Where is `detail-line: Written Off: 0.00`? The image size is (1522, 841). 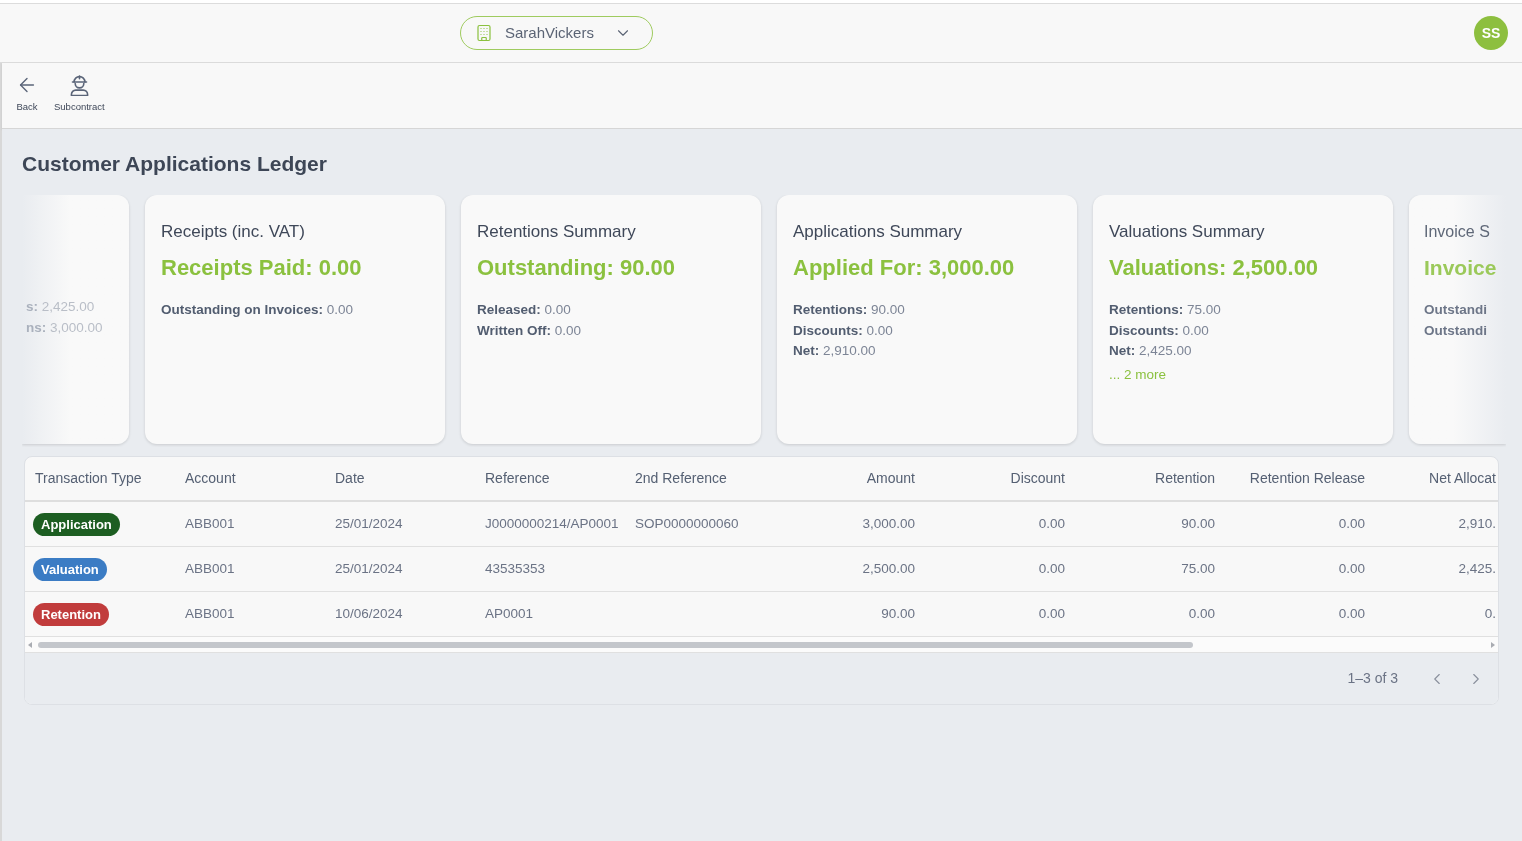
detail-line: Written Off: 0.00 is located at coordinates (529, 330).